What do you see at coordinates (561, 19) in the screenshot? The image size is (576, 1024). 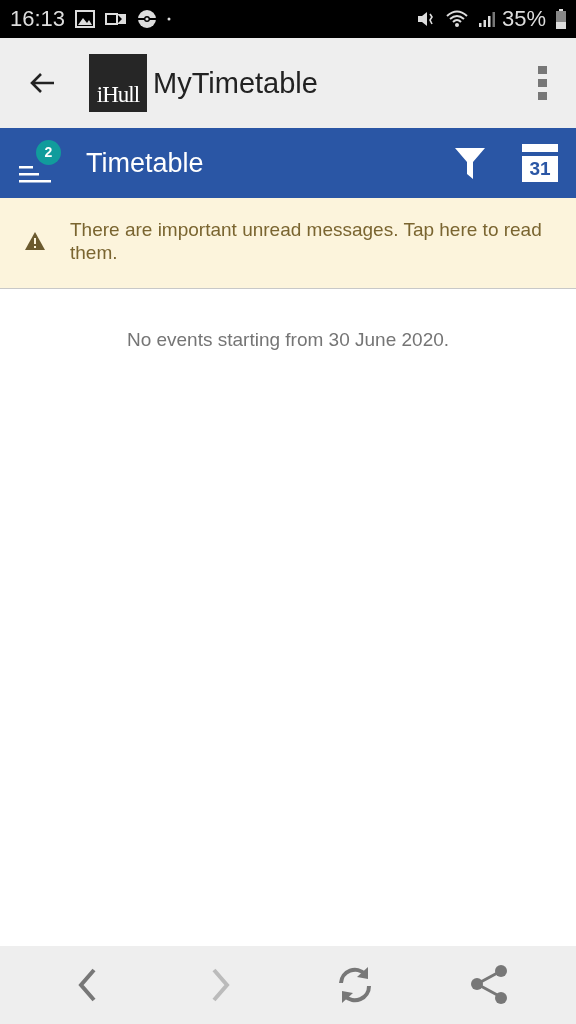 I see `battery-icon` at bounding box center [561, 19].